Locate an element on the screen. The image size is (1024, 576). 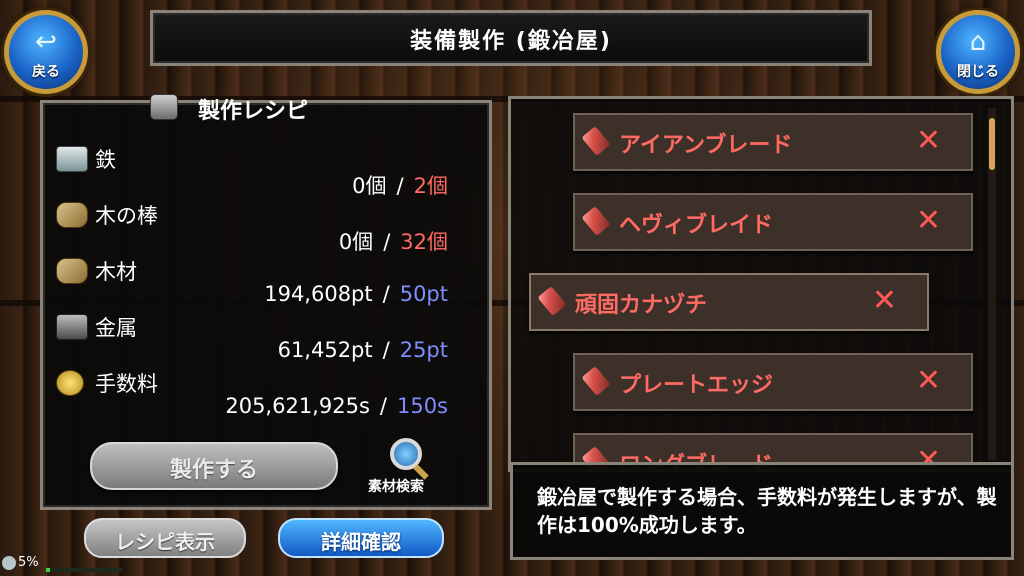
message-text: 鍛冶屋で製作する場合、手数料が発生しますが、製作は100%成功します。 is located at coordinates (767, 511).